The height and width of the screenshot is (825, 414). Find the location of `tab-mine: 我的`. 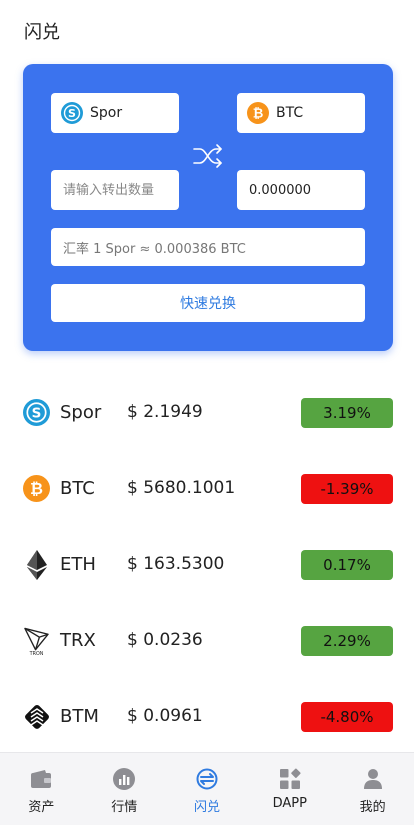

tab-mine: 我的 is located at coordinates (372, 789).